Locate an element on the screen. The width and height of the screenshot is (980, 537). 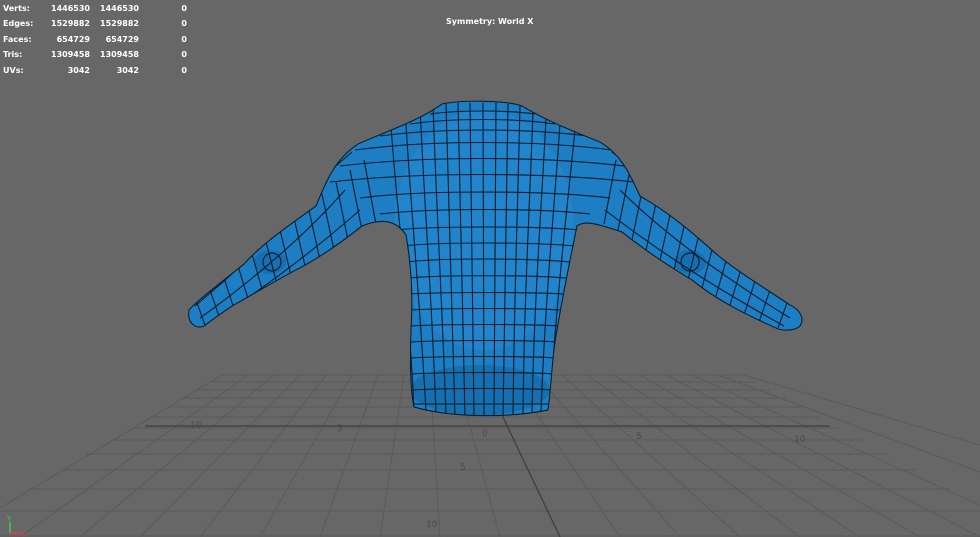
hud-row: Faces: 654729 654729 0 is located at coordinates (95, 40).